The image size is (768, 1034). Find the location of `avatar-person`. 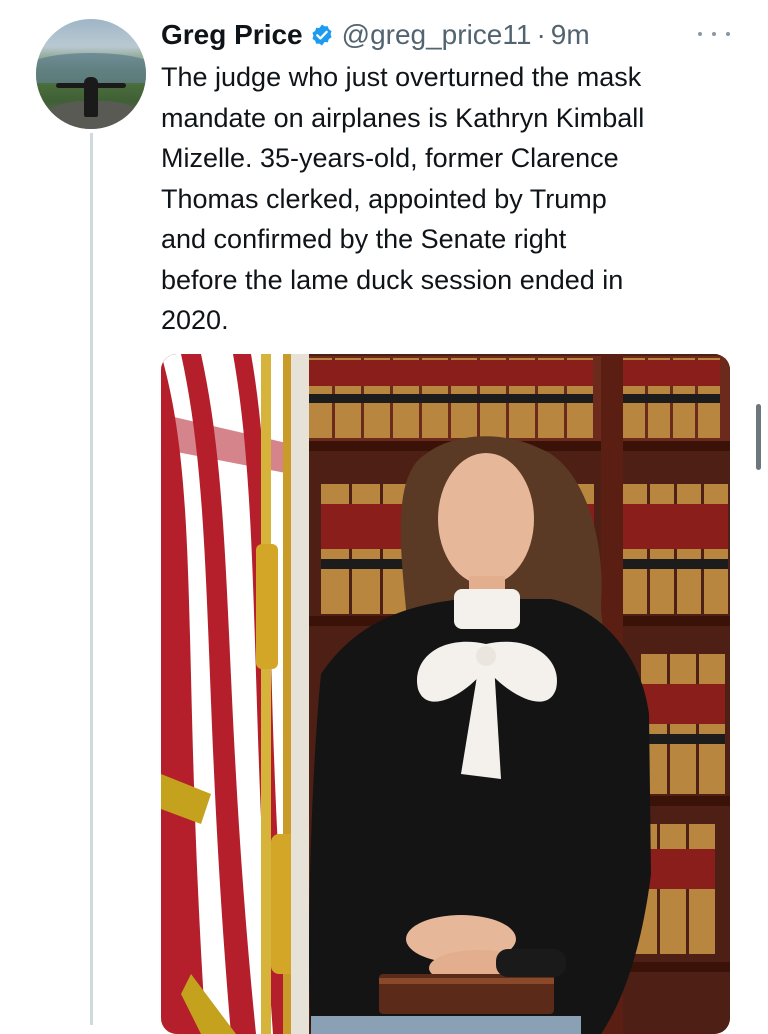

avatar-person is located at coordinates (91, 97).